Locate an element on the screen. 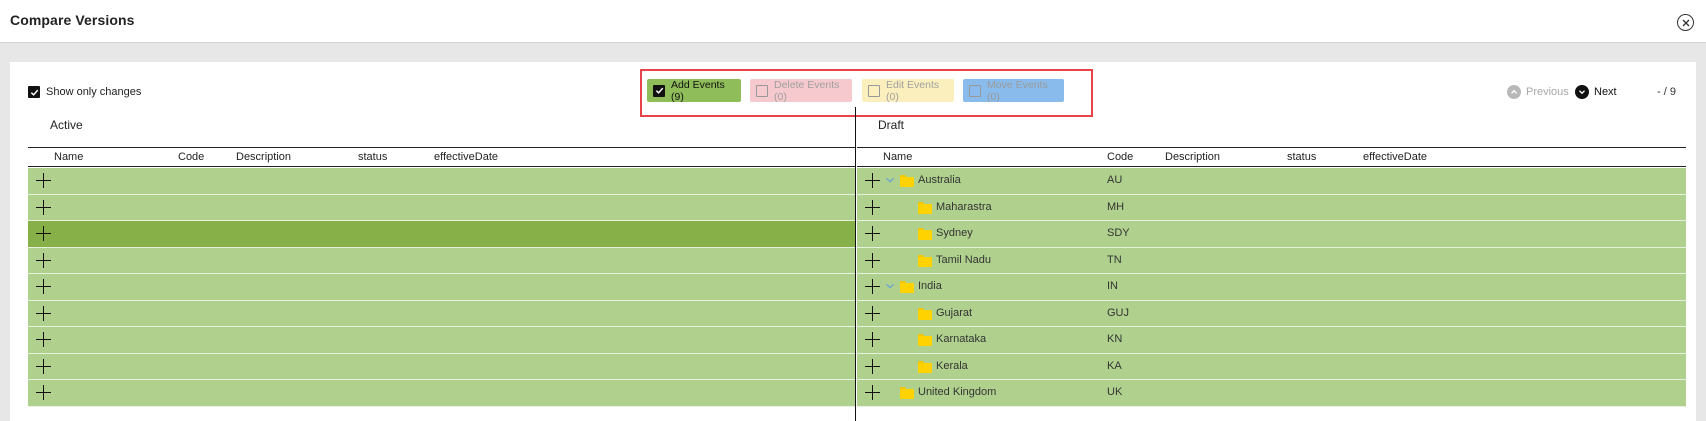 The width and height of the screenshot is (1706, 421). table-row: Gujarat GUJ is located at coordinates (1271, 313).